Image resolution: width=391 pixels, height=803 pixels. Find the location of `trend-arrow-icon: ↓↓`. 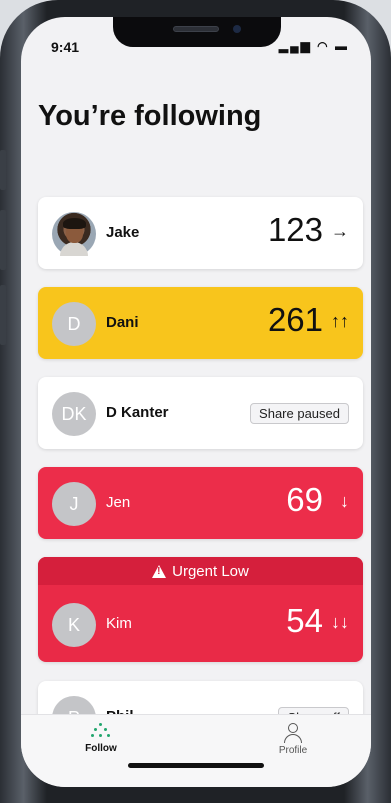

trend-arrow-icon: ↓↓ is located at coordinates (340, 622).